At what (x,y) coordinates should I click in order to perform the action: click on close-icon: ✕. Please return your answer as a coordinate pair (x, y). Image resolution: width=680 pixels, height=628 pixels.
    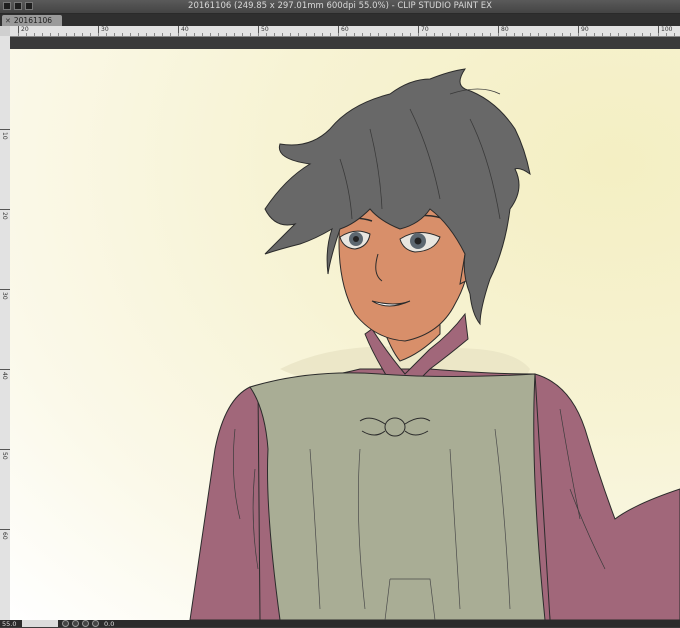
    Looking at the image, I should click on (8, 21).